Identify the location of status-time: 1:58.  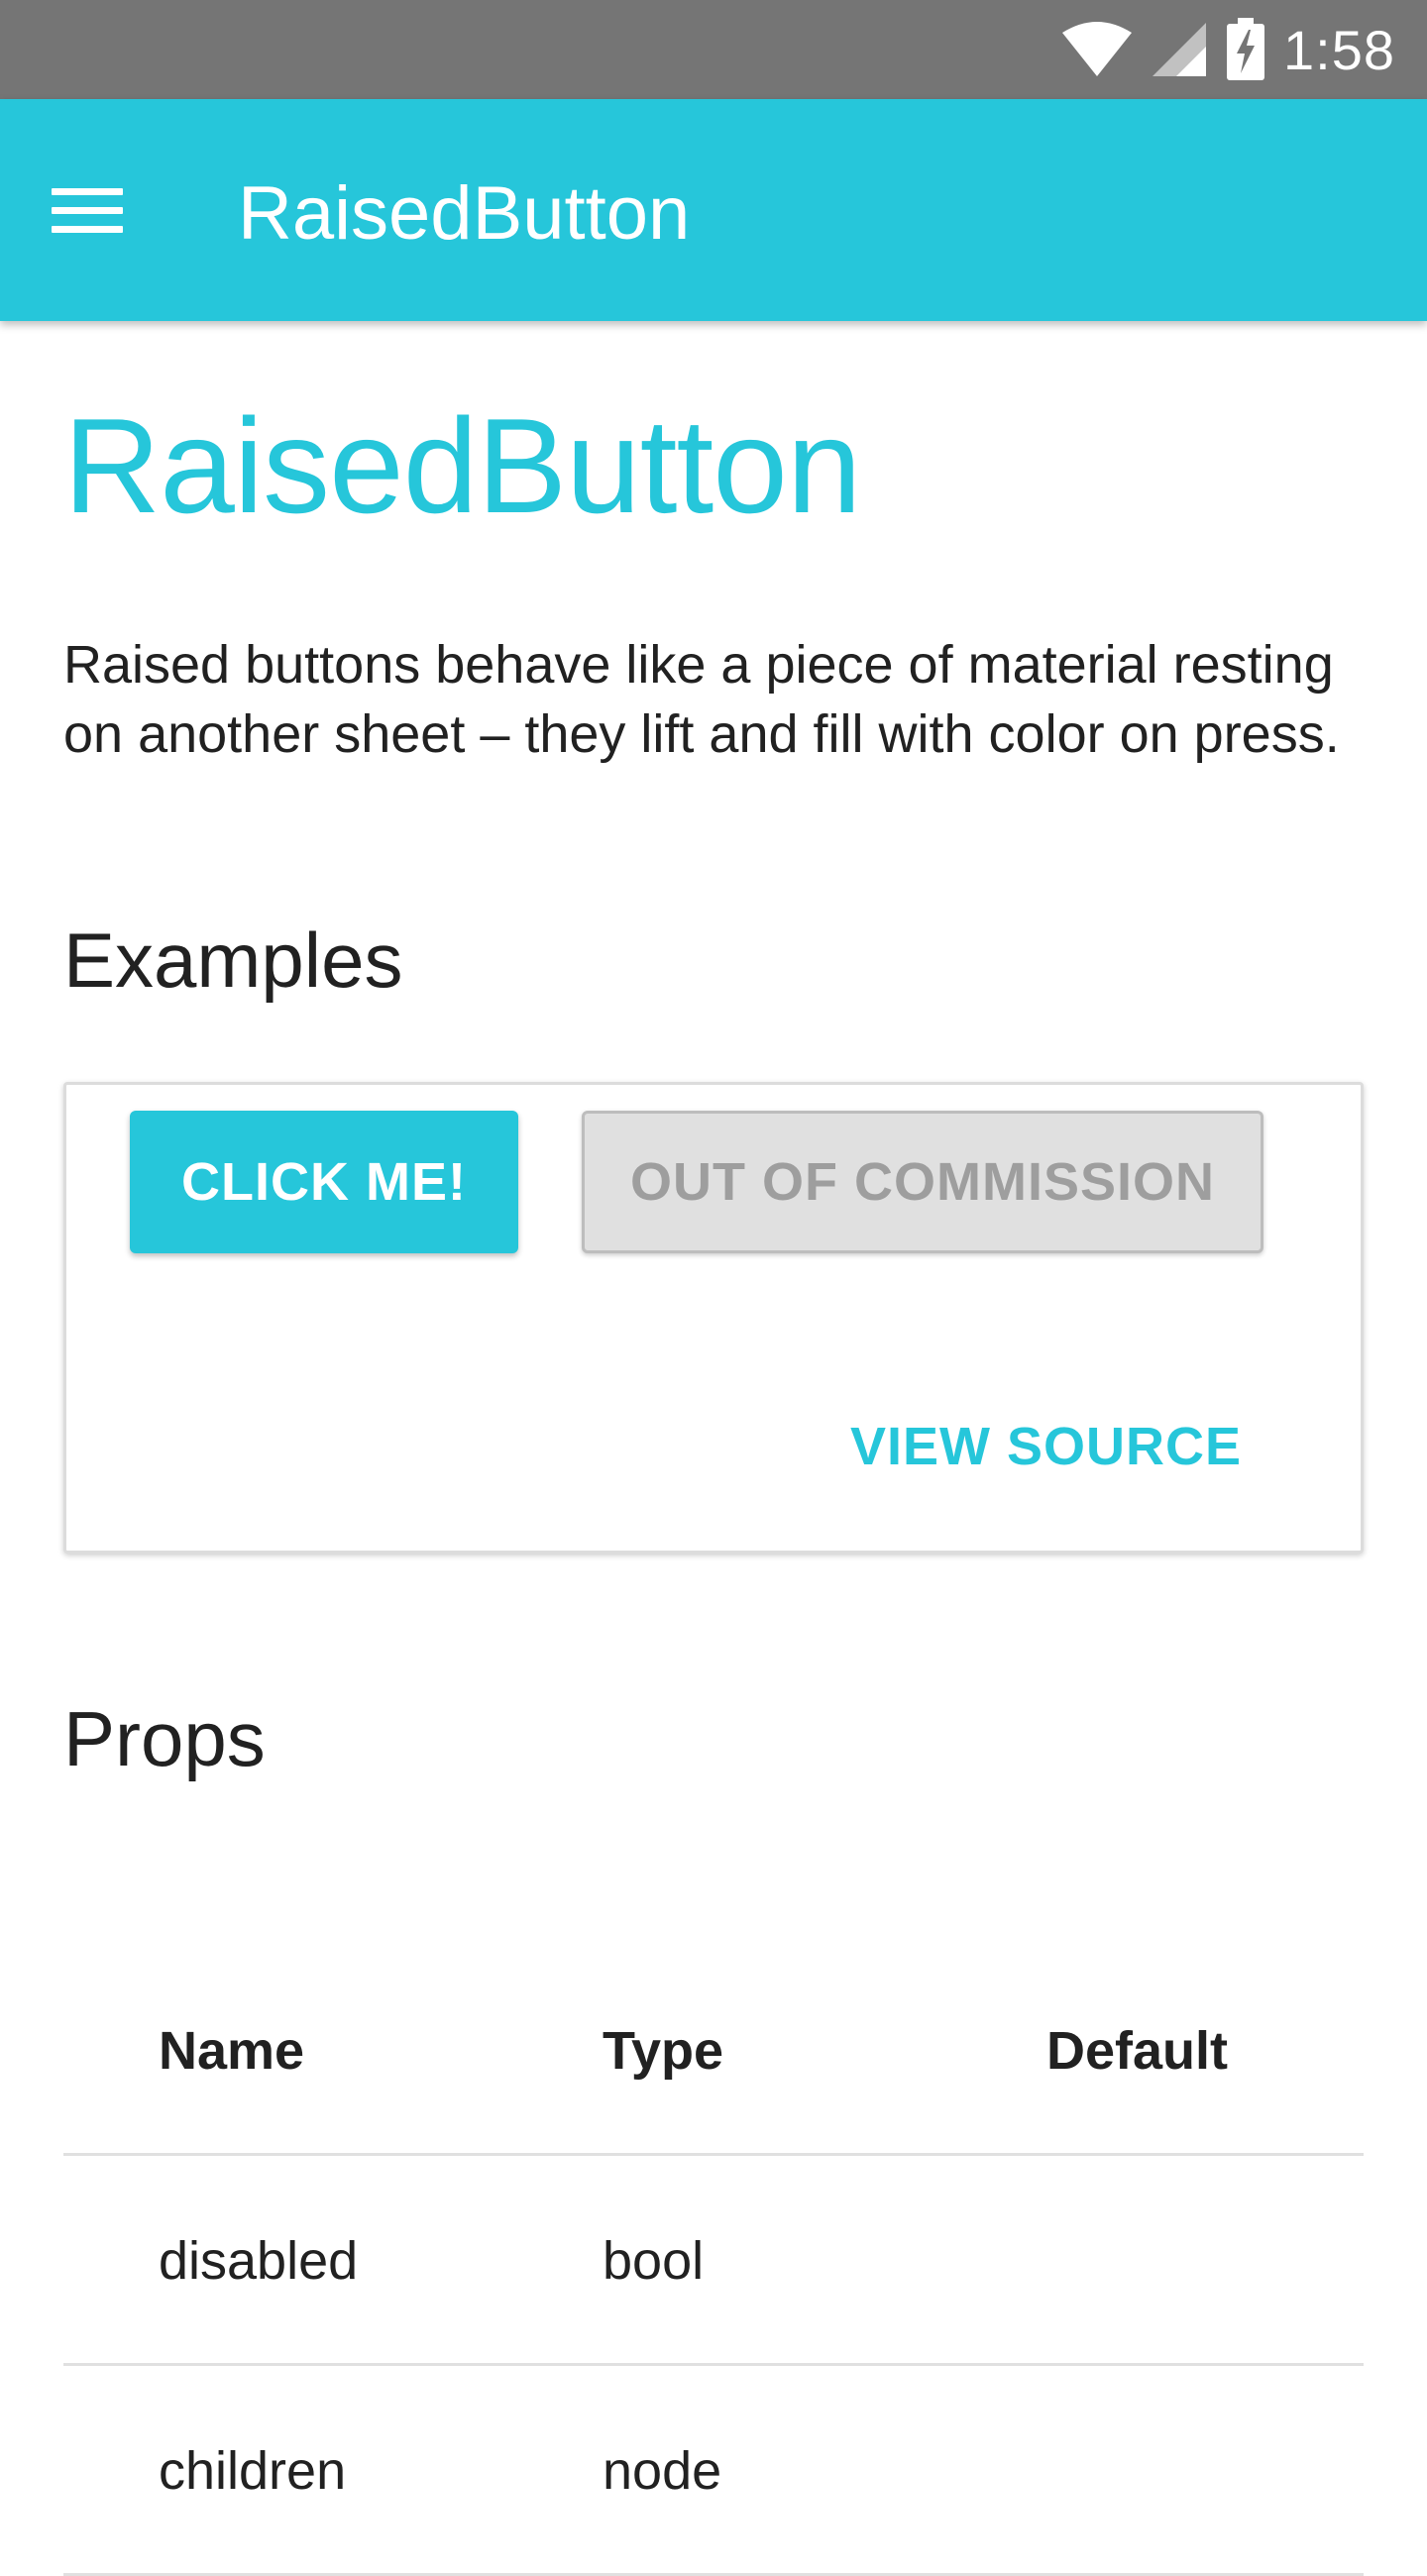
(1339, 49).